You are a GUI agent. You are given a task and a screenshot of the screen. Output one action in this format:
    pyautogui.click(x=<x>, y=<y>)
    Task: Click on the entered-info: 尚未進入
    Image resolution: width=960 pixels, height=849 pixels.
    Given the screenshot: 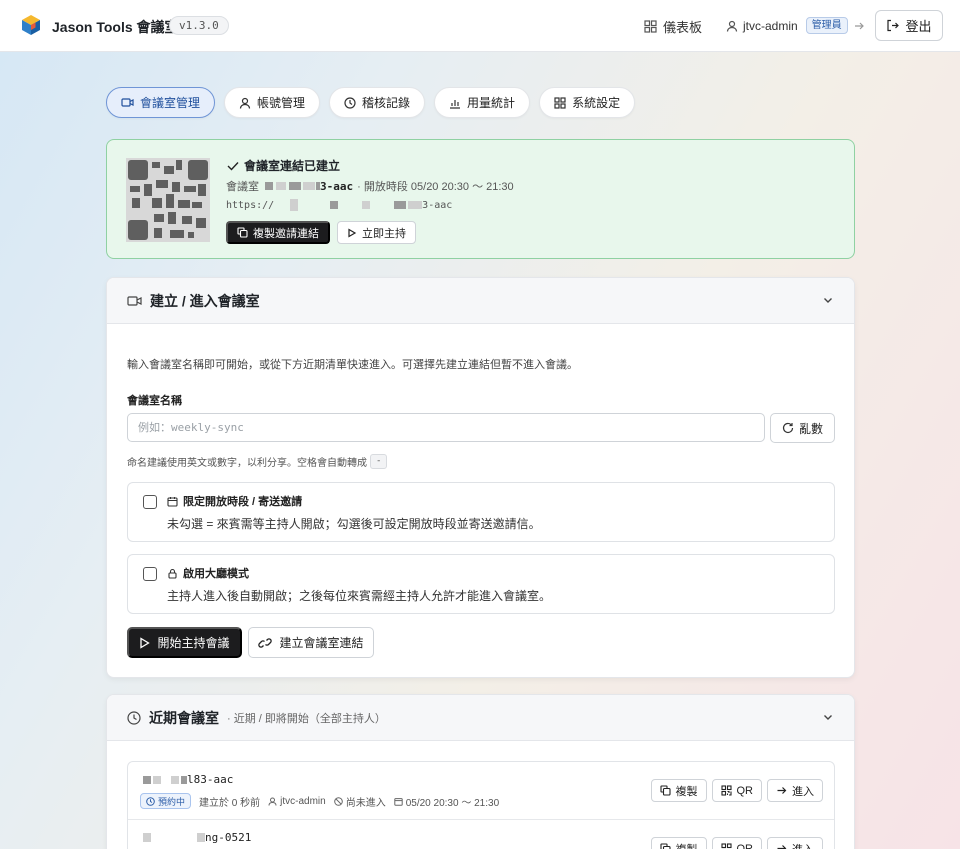 What is the action you would take?
    pyautogui.click(x=359, y=801)
    